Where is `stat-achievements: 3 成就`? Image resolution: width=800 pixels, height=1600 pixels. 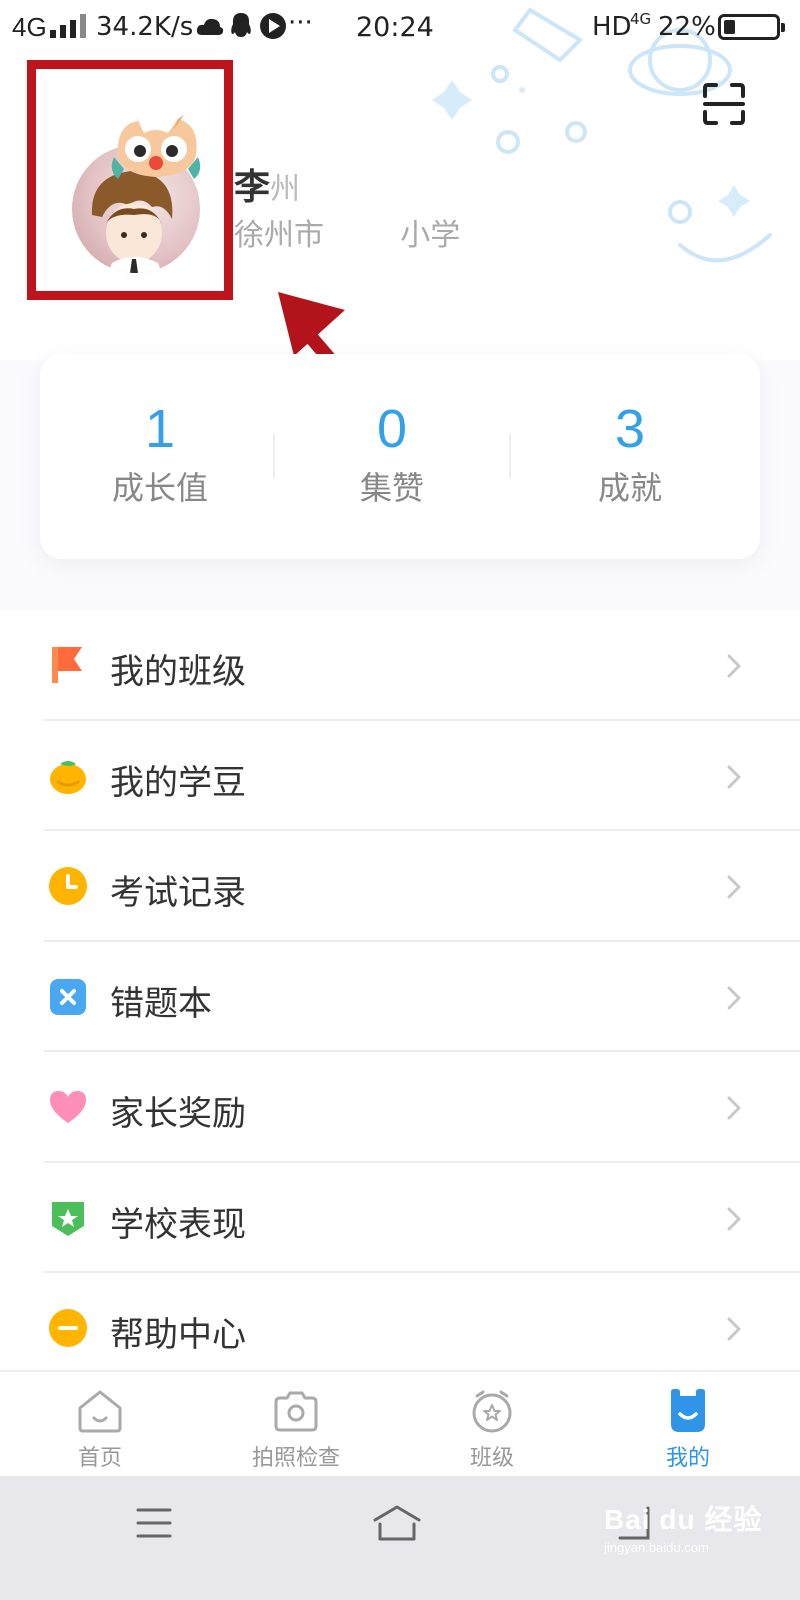 stat-achievements: 3 成就 is located at coordinates (630, 454).